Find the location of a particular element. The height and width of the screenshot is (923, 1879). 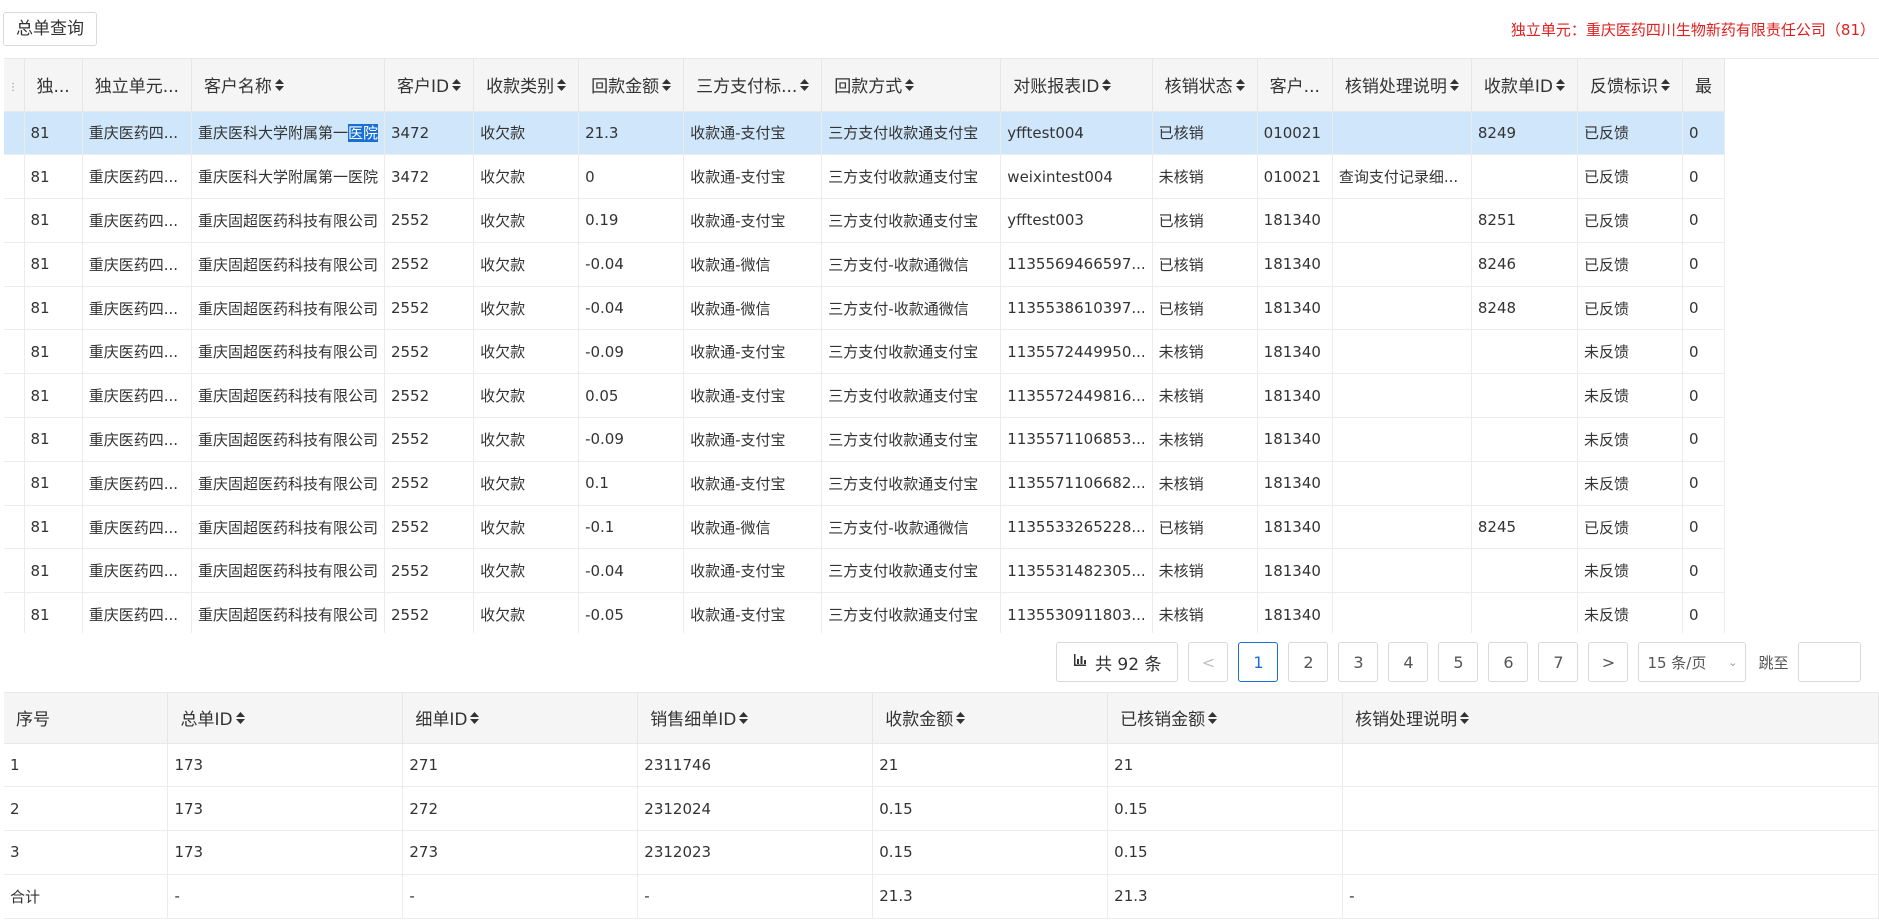

cell-text: 重庆医科大学附属第一医院 is located at coordinates (287, 177).